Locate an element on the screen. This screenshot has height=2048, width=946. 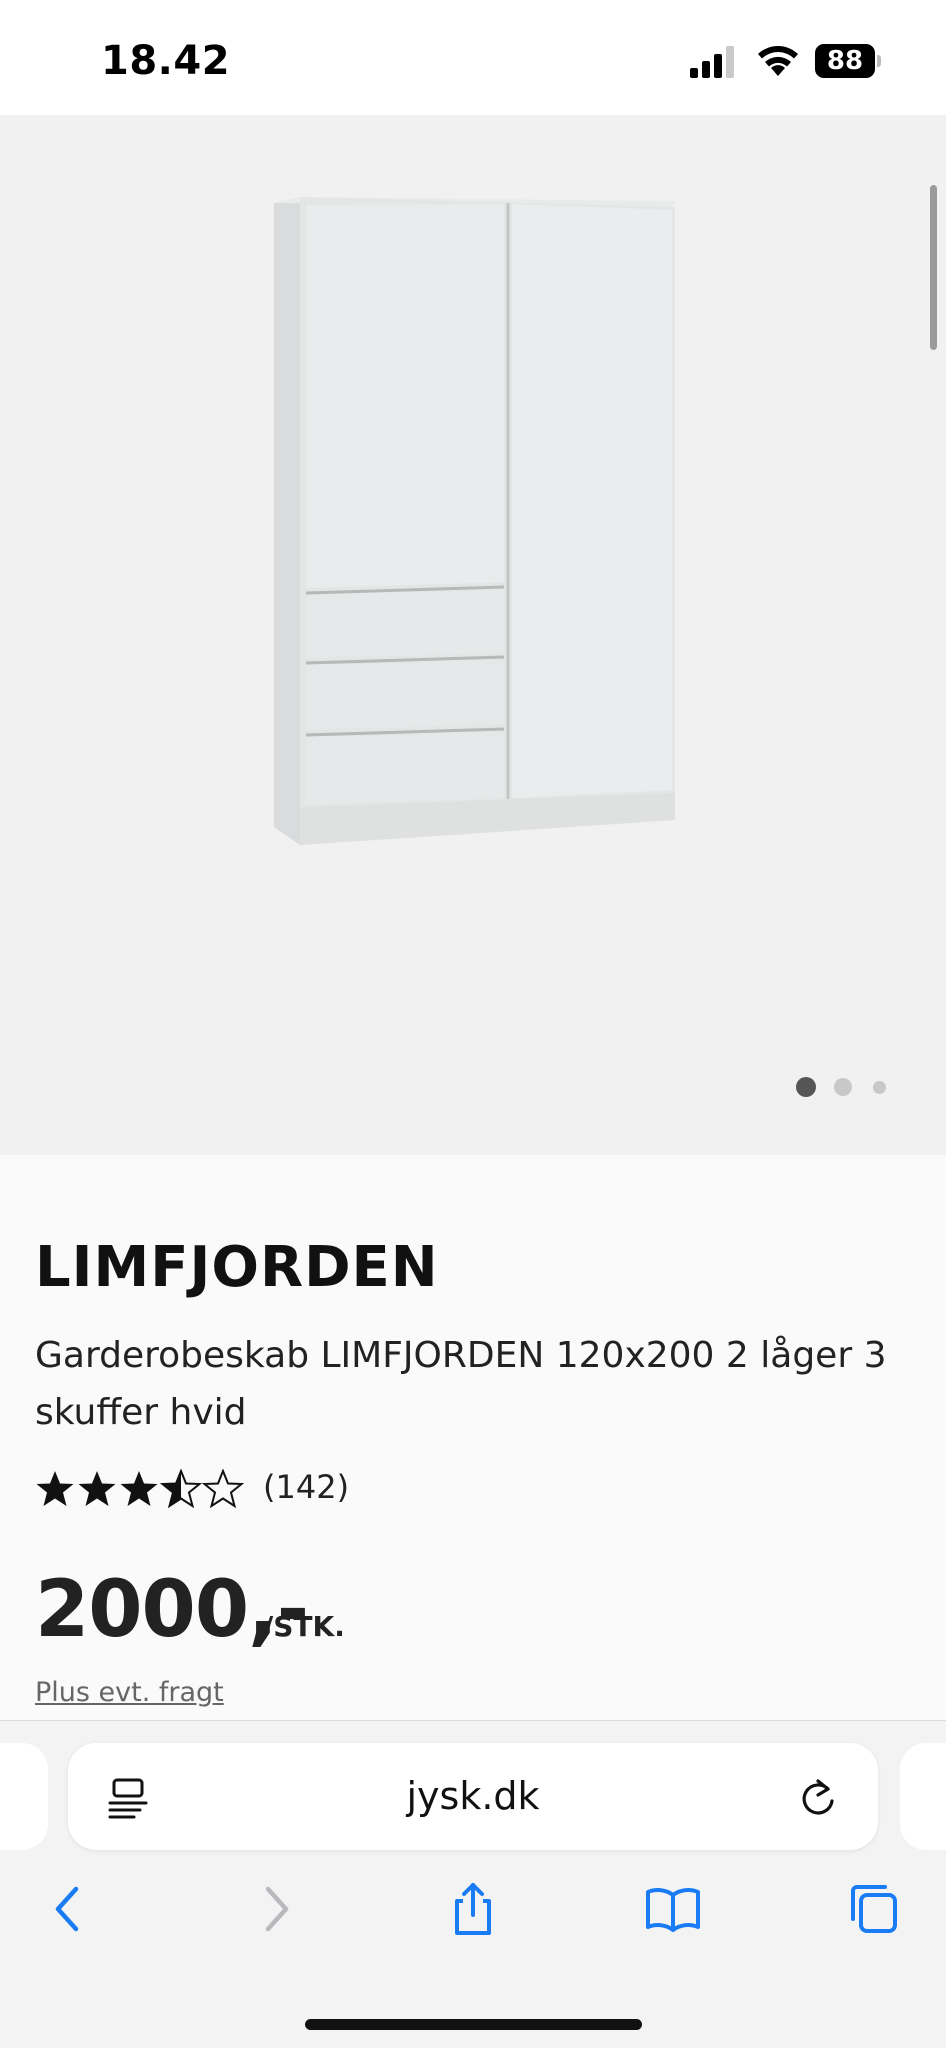
wifi-icon is located at coordinates (778, 61).